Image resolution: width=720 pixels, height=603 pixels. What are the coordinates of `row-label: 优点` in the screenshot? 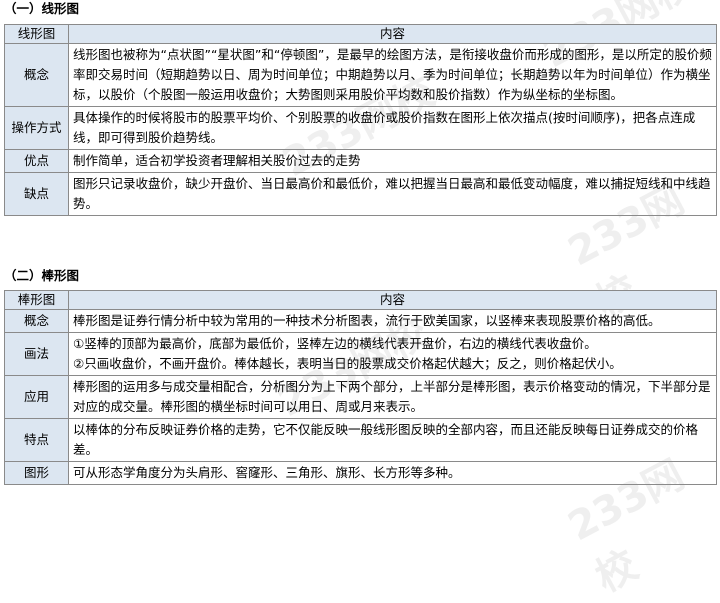 It's located at (36, 161).